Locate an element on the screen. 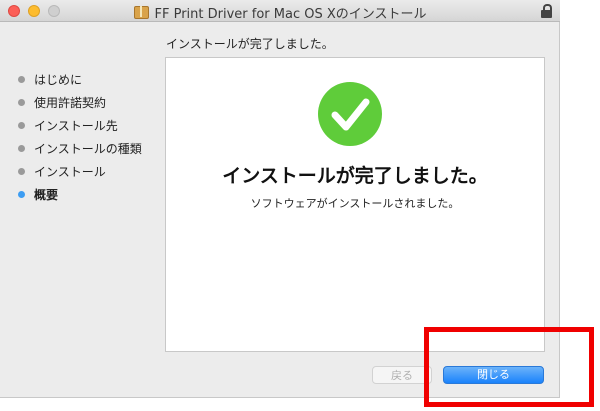 This screenshot has width=600, height=411. step-label: はじめに is located at coordinates (58, 80).